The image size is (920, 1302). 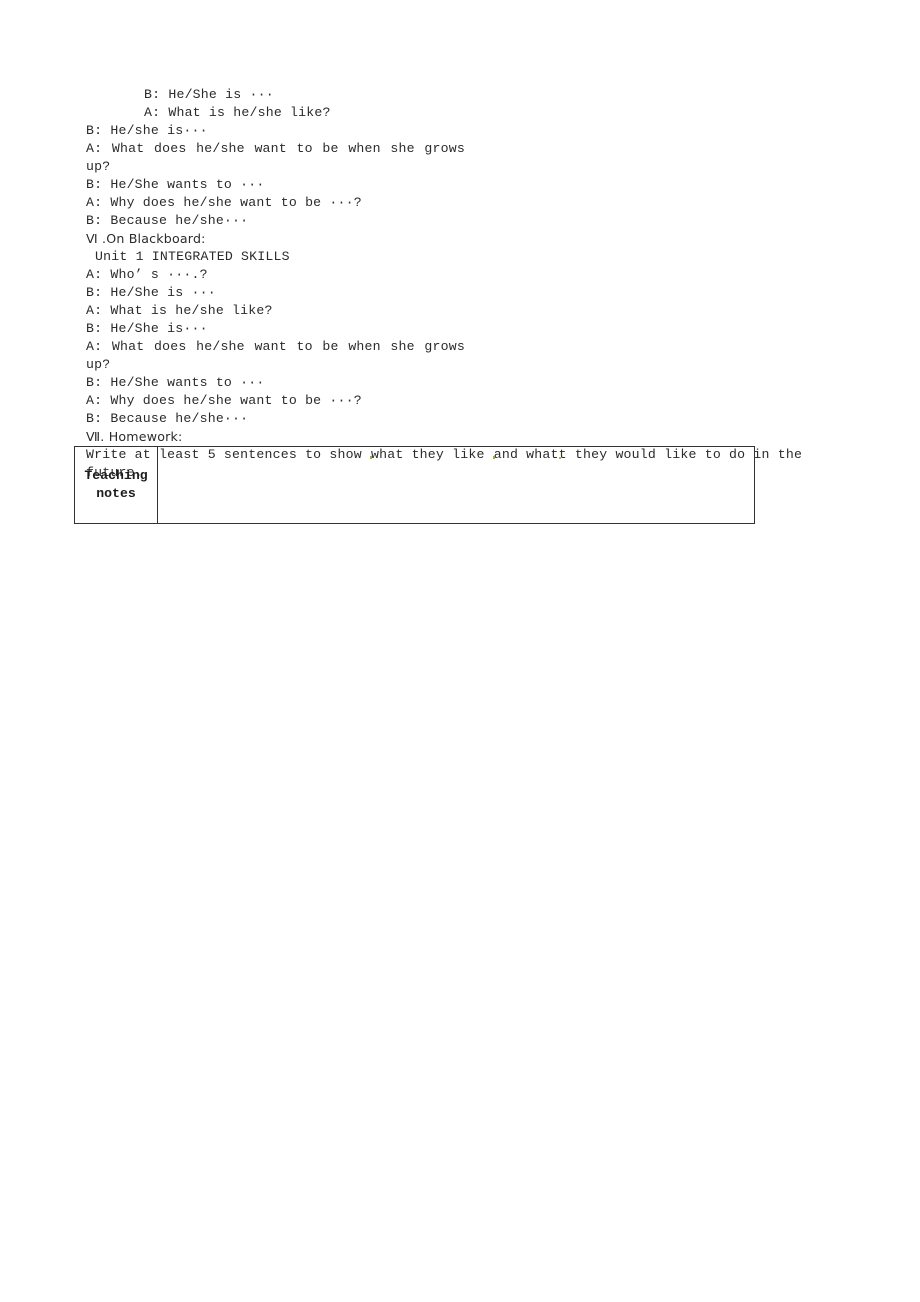 What do you see at coordinates (147, 328) in the screenshot?
I see `dialogue-line: B: He/She is···` at bounding box center [147, 328].